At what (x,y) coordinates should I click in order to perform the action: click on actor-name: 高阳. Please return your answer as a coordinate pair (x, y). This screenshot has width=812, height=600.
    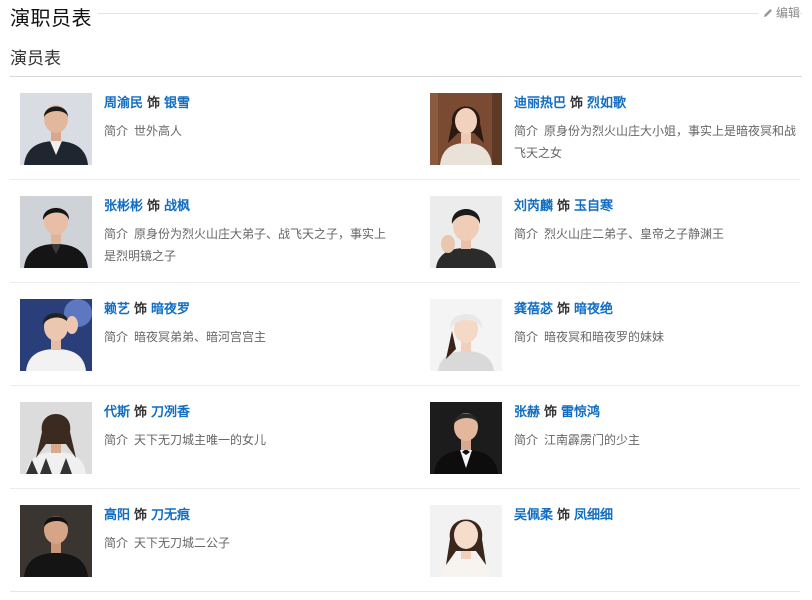
    Looking at the image, I should click on (117, 515).